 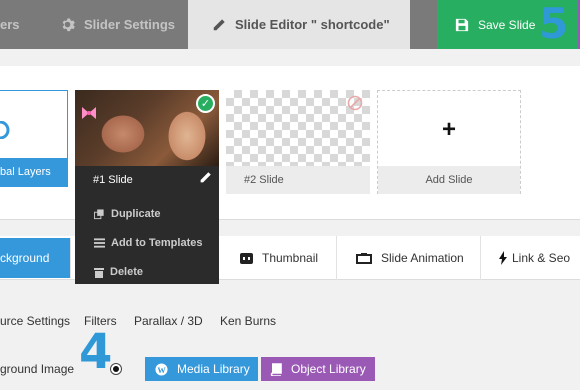 I want to click on menu-item-add-to-templates: Add to Templates, so click(x=147, y=243).